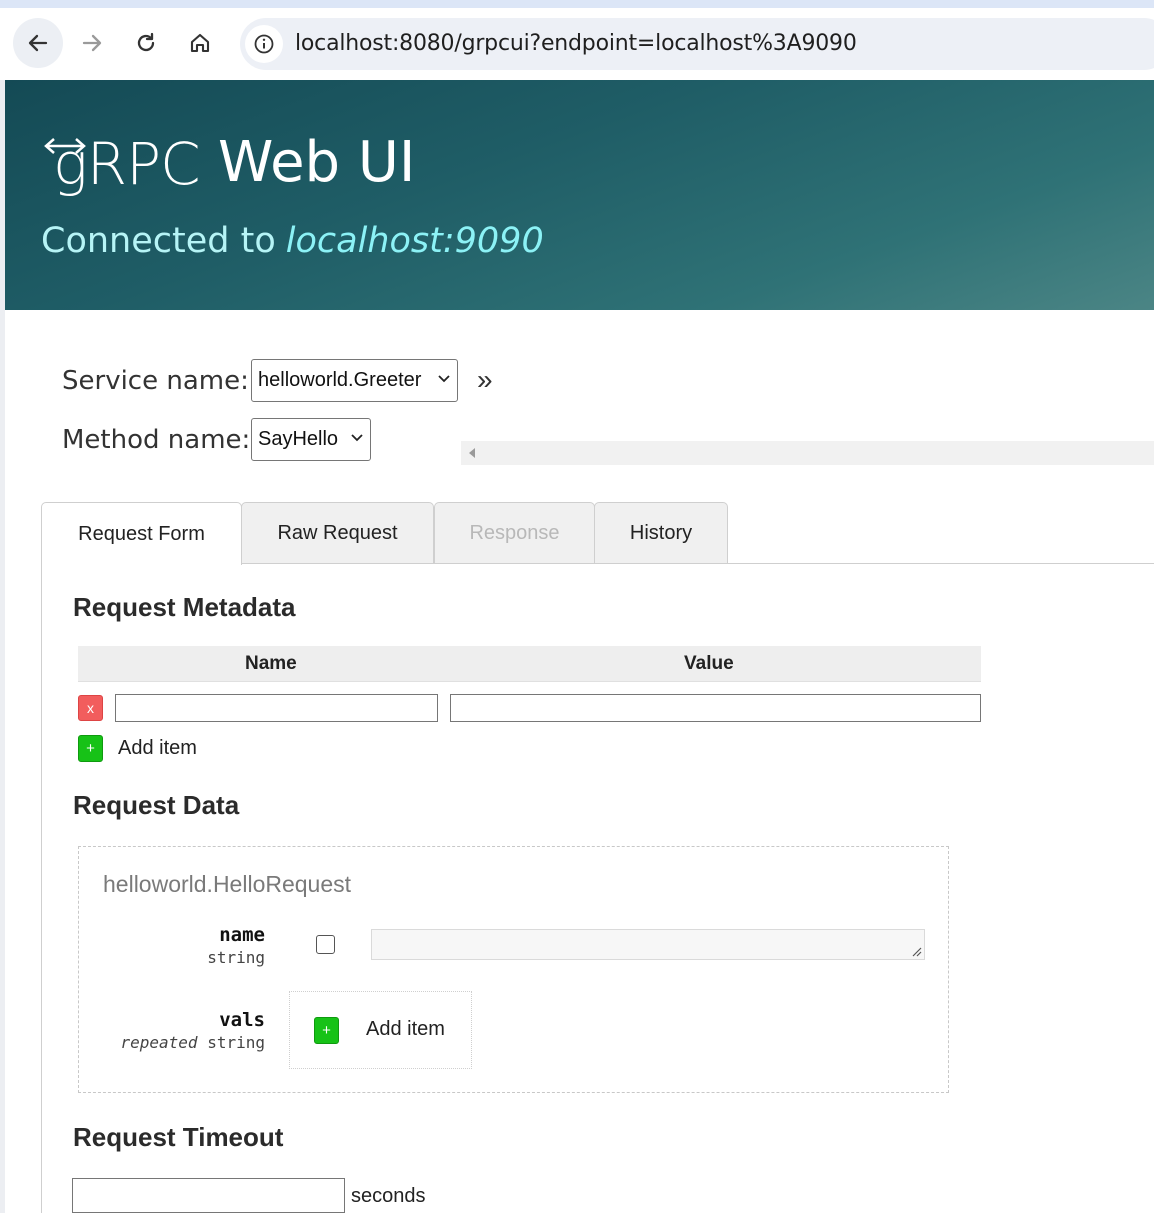 The width and height of the screenshot is (1154, 1213). What do you see at coordinates (90, 708) in the screenshot?
I see `remove-metadata-button: x` at bounding box center [90, 708].